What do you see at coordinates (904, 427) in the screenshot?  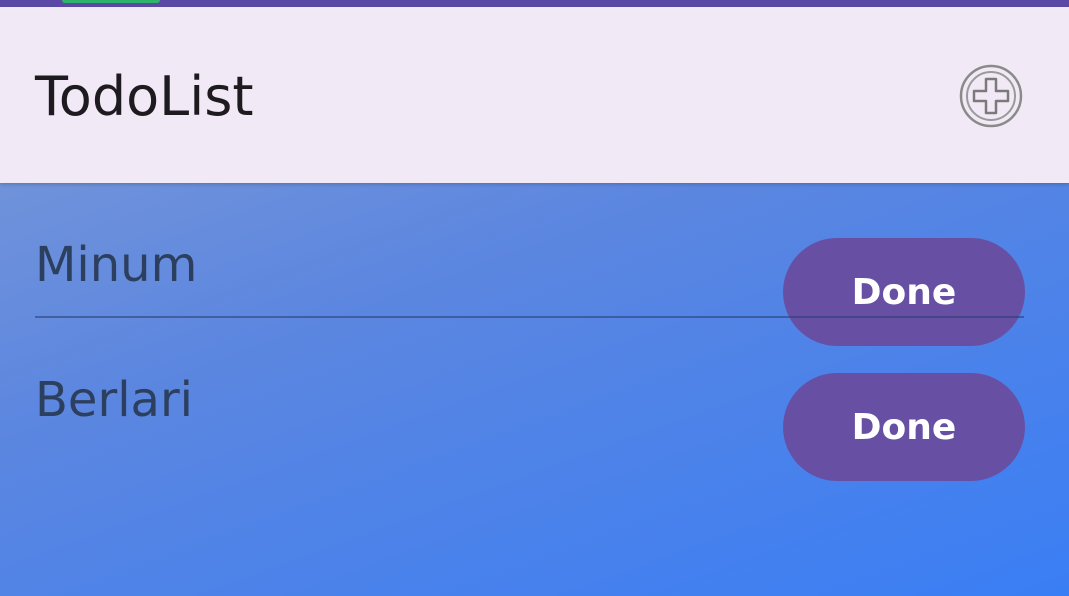 I see `done-button: Done` at bounding box center [904, 427].